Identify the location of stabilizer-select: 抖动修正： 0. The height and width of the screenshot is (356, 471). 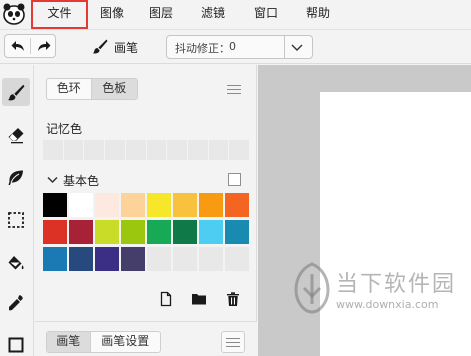
(239, 47).